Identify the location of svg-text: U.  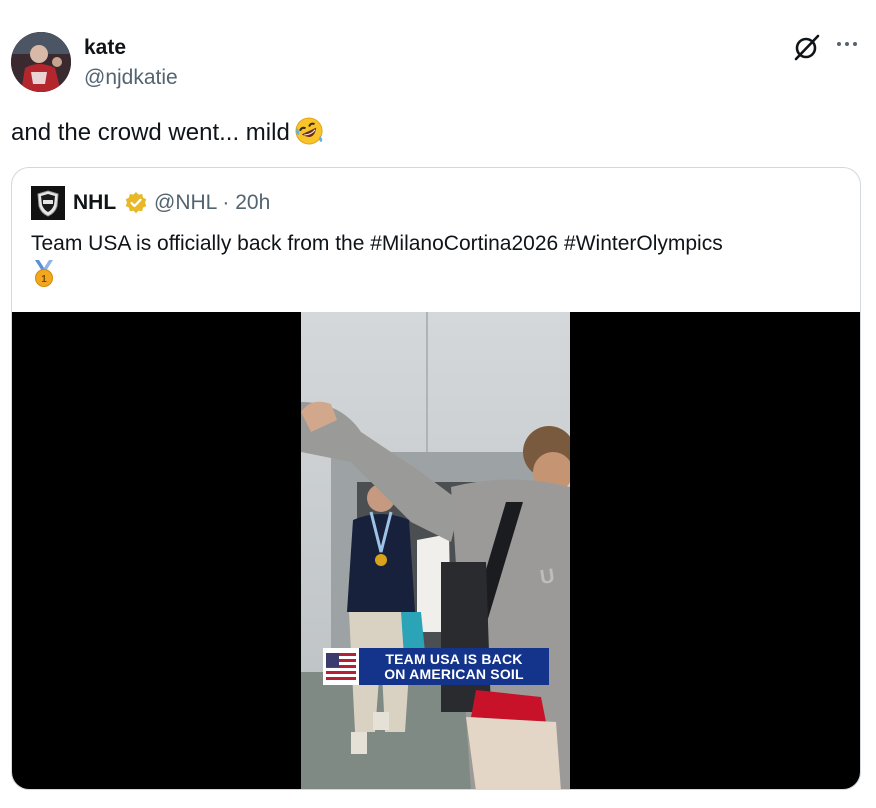
(547, 577).